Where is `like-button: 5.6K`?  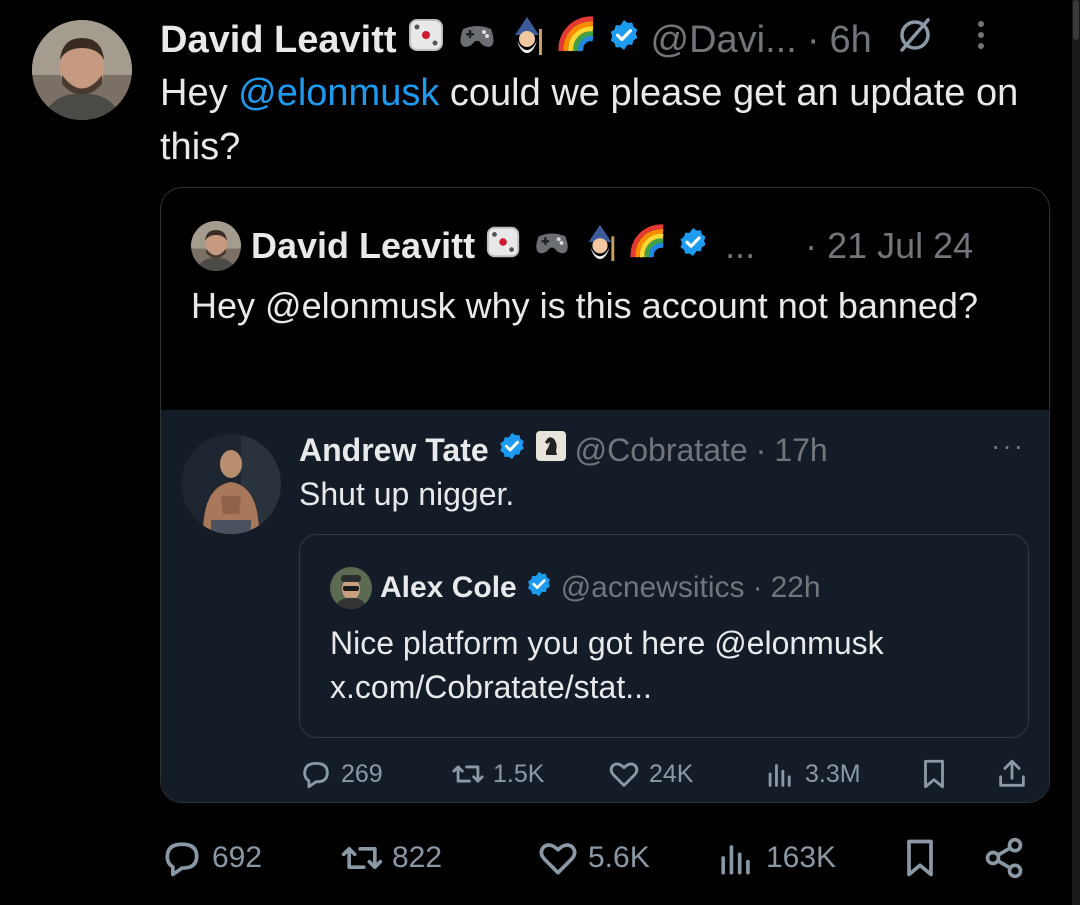
like-button: 5.6K is located at coordinates (593, 858).